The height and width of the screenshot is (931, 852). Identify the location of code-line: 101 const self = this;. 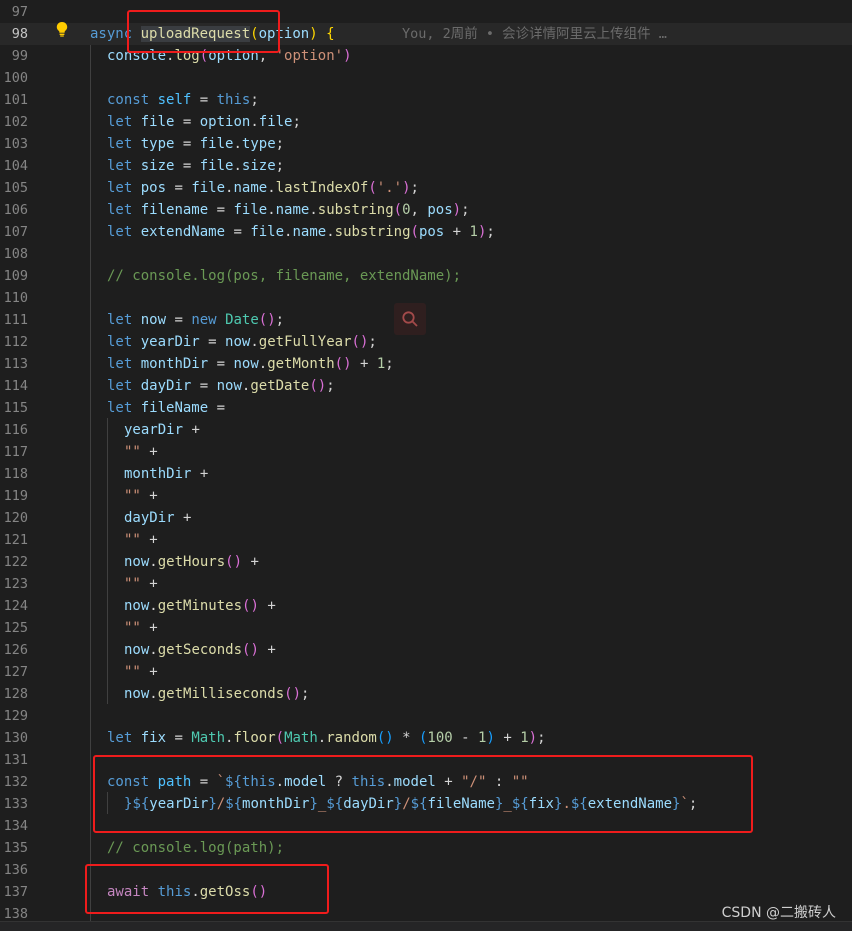
(426, 100).